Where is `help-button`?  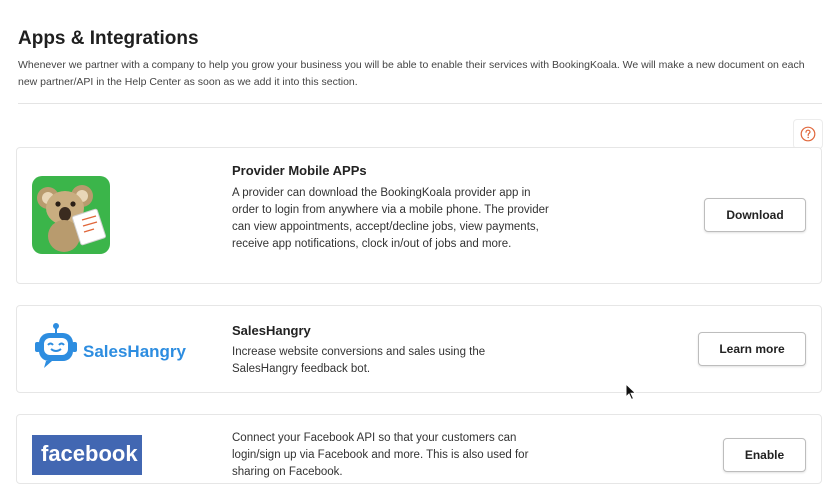
help-button is located at coordinates (808, 134).